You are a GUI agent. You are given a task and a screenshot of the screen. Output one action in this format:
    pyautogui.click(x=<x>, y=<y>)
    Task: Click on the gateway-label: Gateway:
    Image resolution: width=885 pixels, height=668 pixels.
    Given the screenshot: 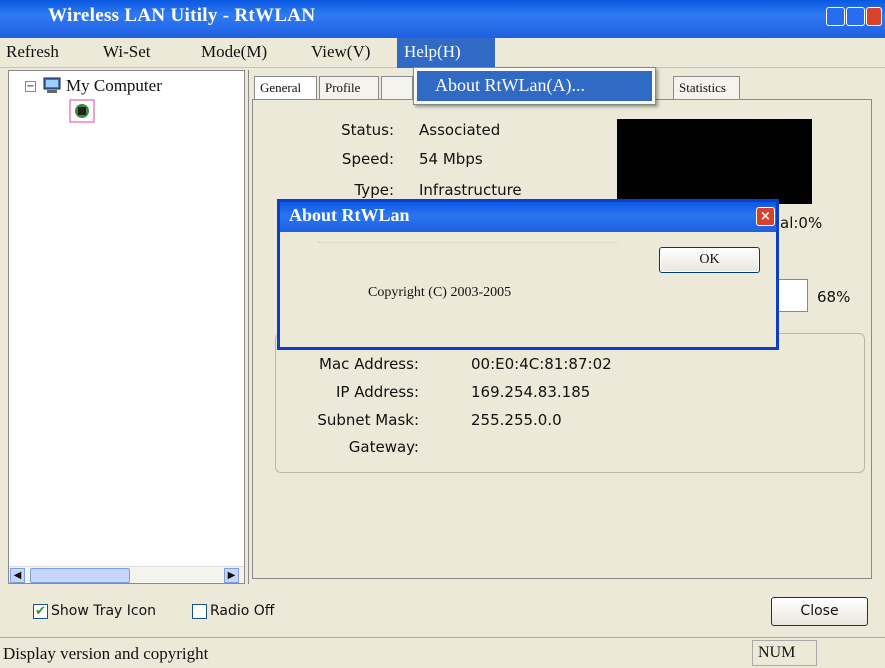 What is the action you would take?
    pyautogui.click(x=383, y=447)
    